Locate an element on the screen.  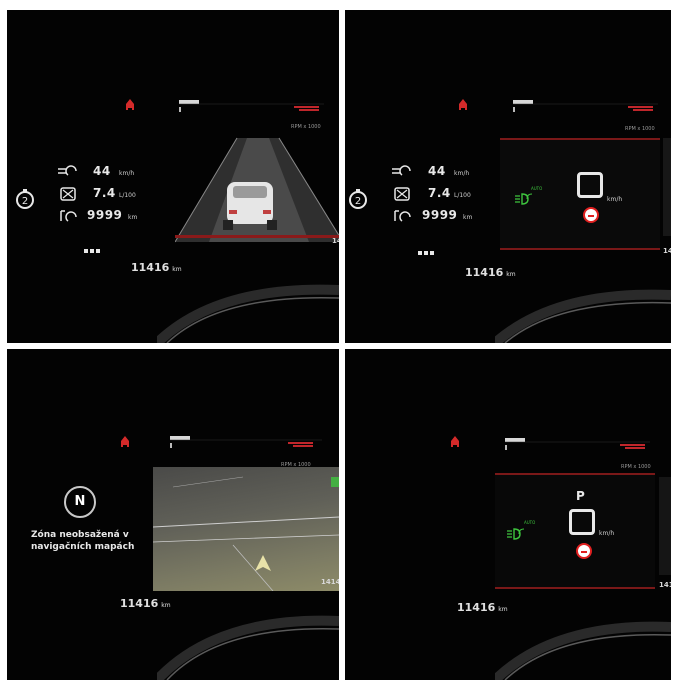
road-view is located at coordinates (257, 190).